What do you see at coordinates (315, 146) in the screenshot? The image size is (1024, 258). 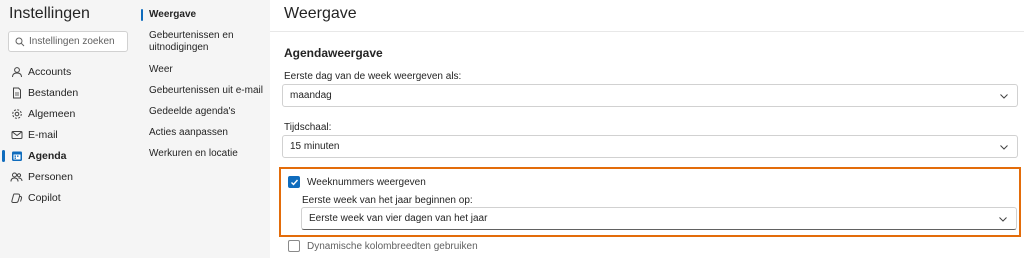 I see `timescale-value: 15 minuten` at bounding box center [315, 146].